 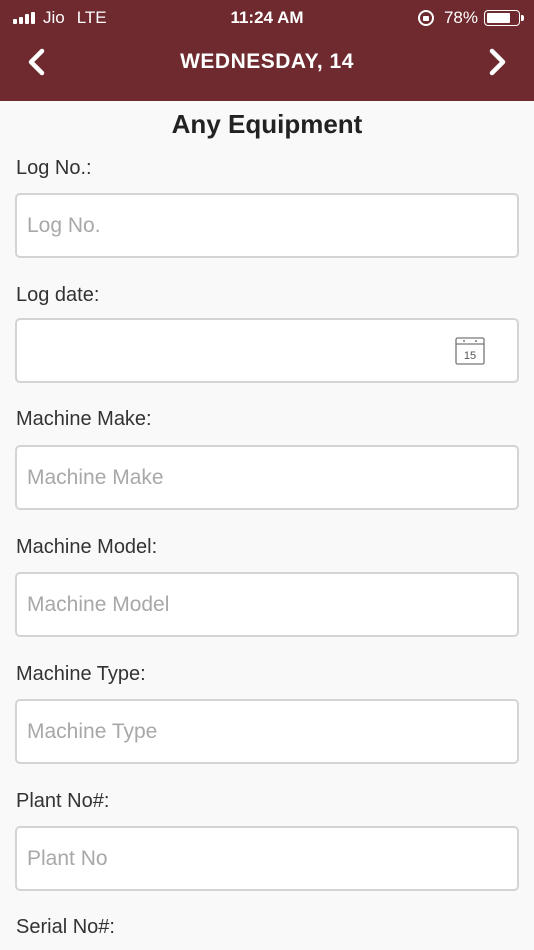 I want to click on battery-icon, so click(x=504, y=18).